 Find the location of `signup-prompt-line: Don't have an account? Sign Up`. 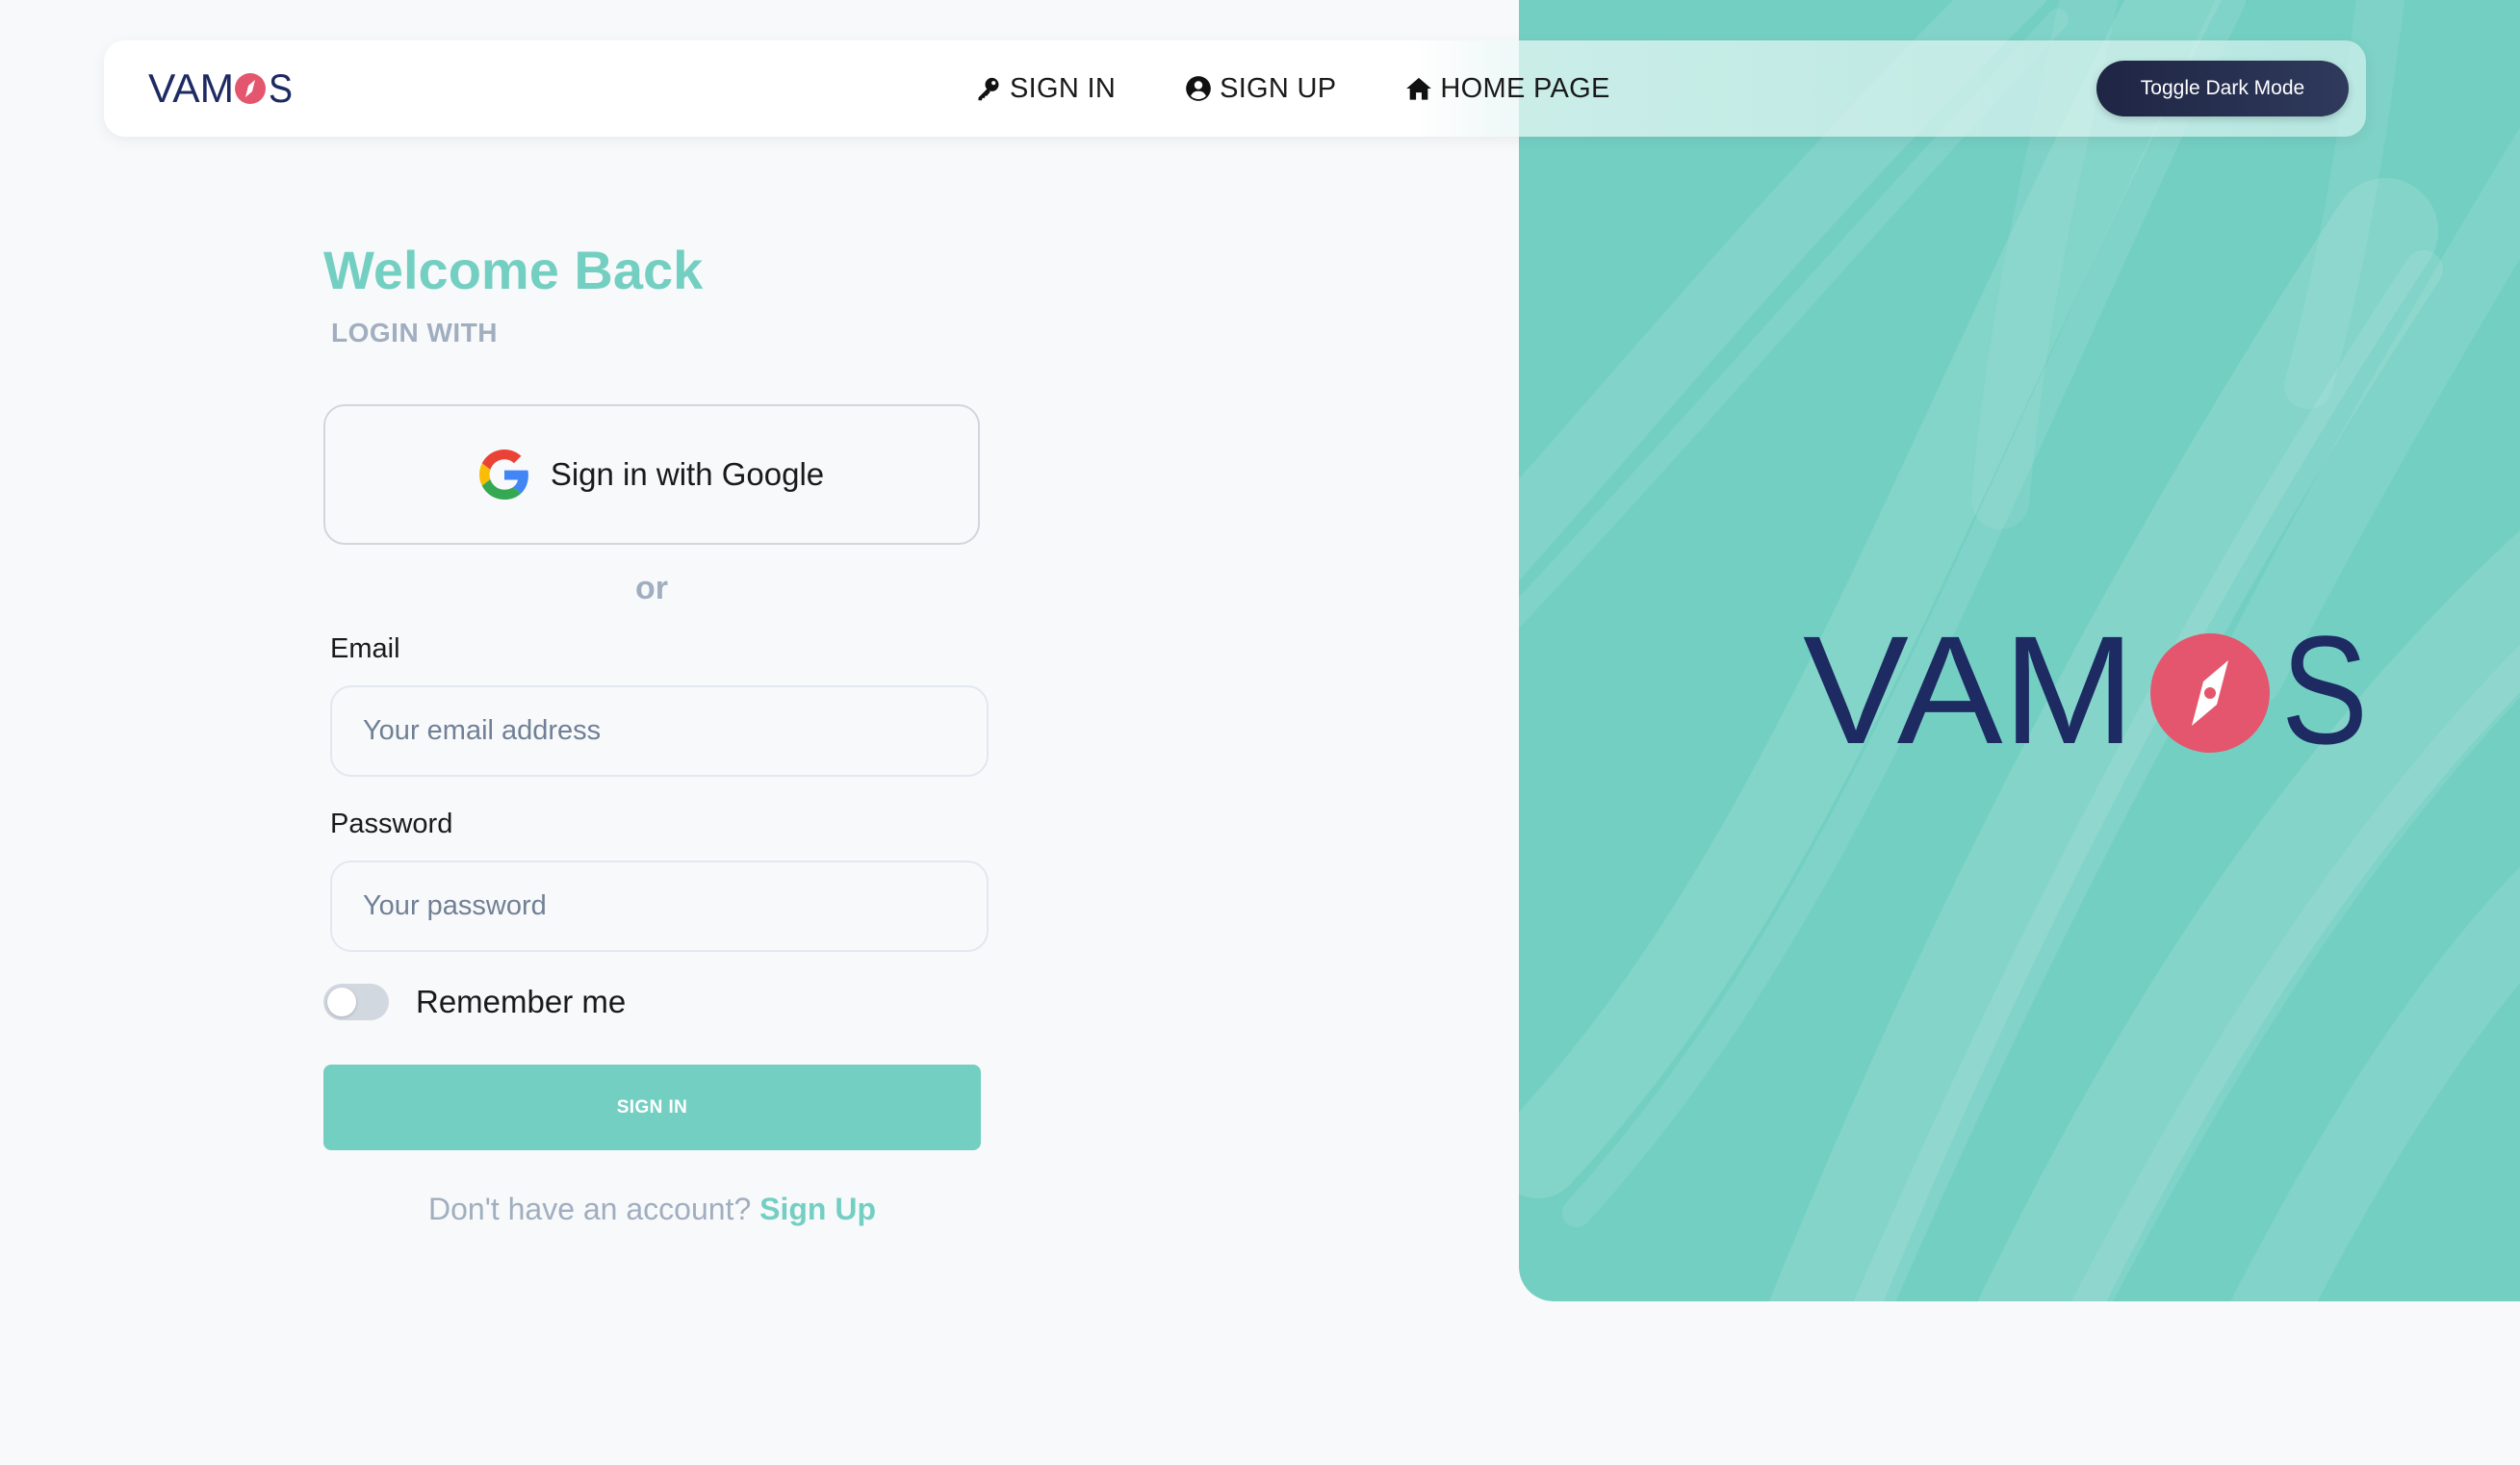

signup-prompt-line: Don't have an account? Sign Up is located at coordinates (652, 1210).